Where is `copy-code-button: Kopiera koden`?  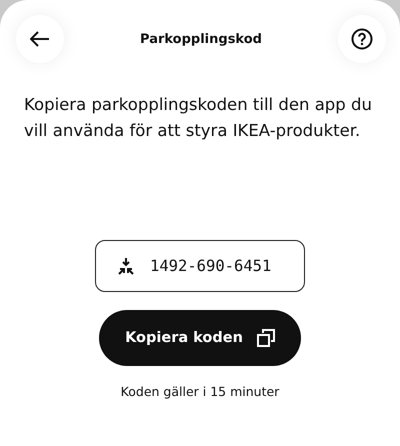
copy-code-button: Kopiera koden is located at coordinates (200, 338).